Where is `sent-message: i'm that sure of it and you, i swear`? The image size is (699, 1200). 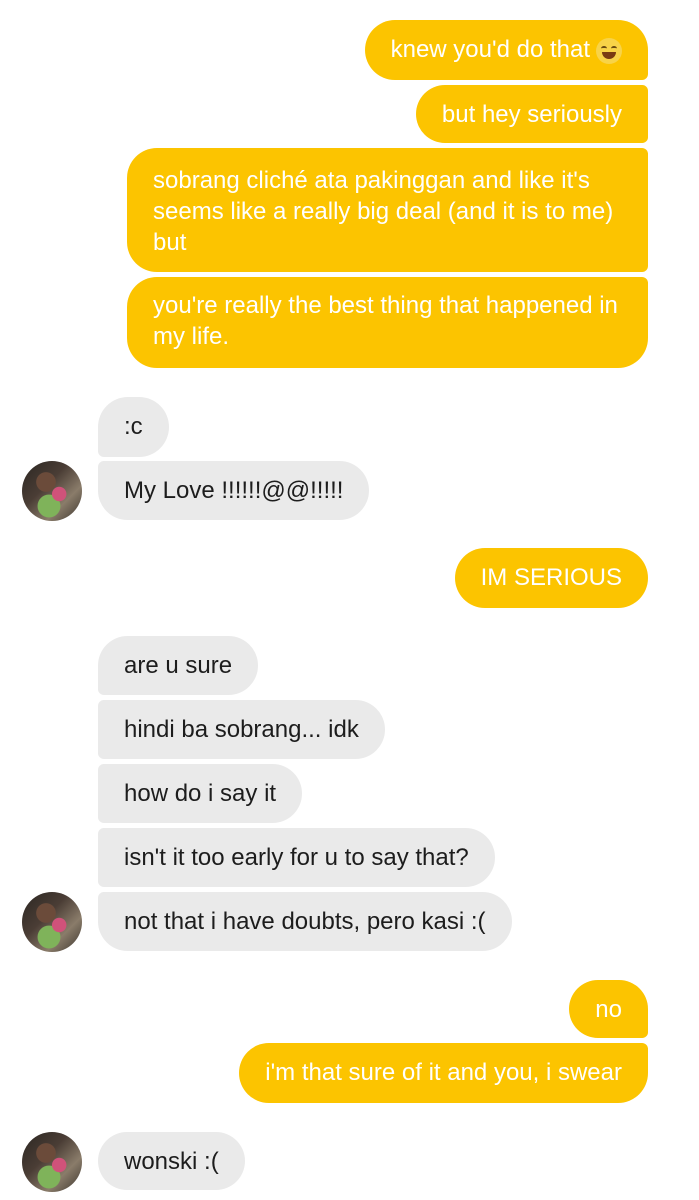
sent-message: i'm that sure of it and you, i swear is located at coordinates (443, 1073).